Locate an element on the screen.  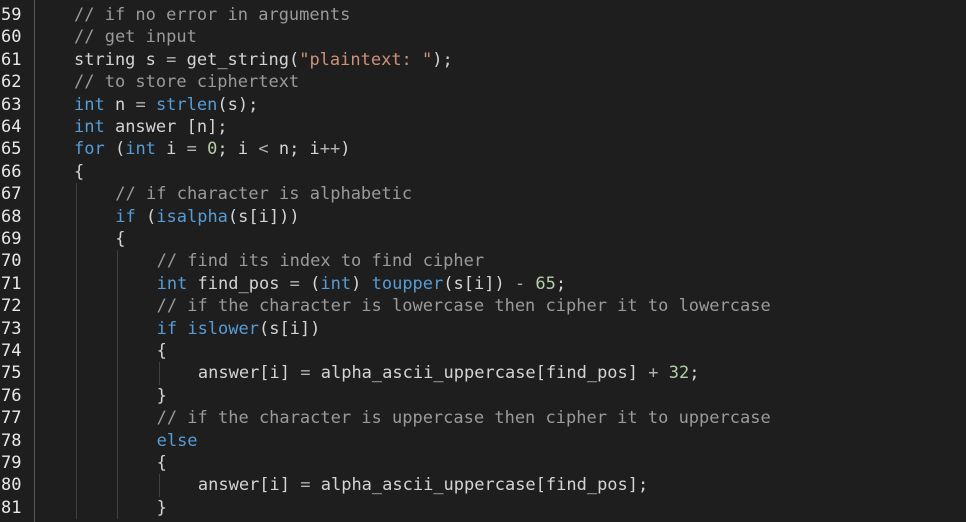
code-line: 78 else is located at coordinates (483, 440).